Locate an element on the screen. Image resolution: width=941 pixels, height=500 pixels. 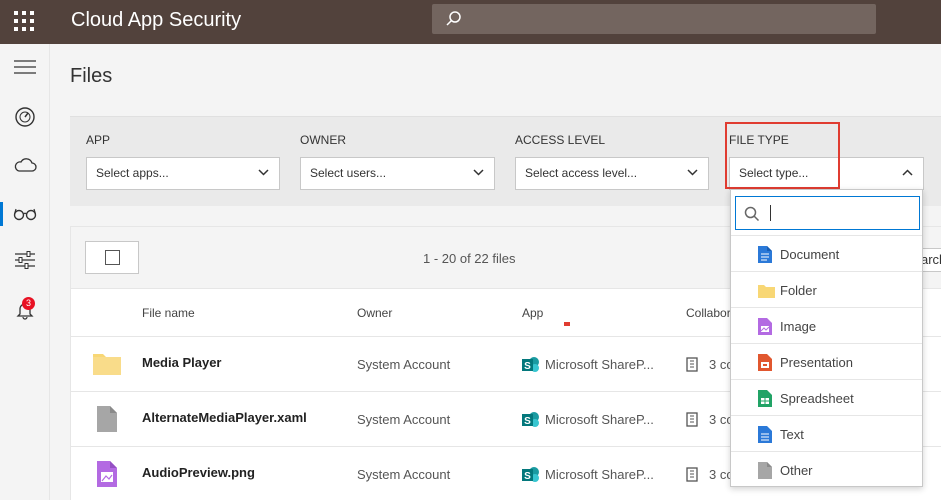
top-bar: Cloud App Security is located at coordinates (470, 22).